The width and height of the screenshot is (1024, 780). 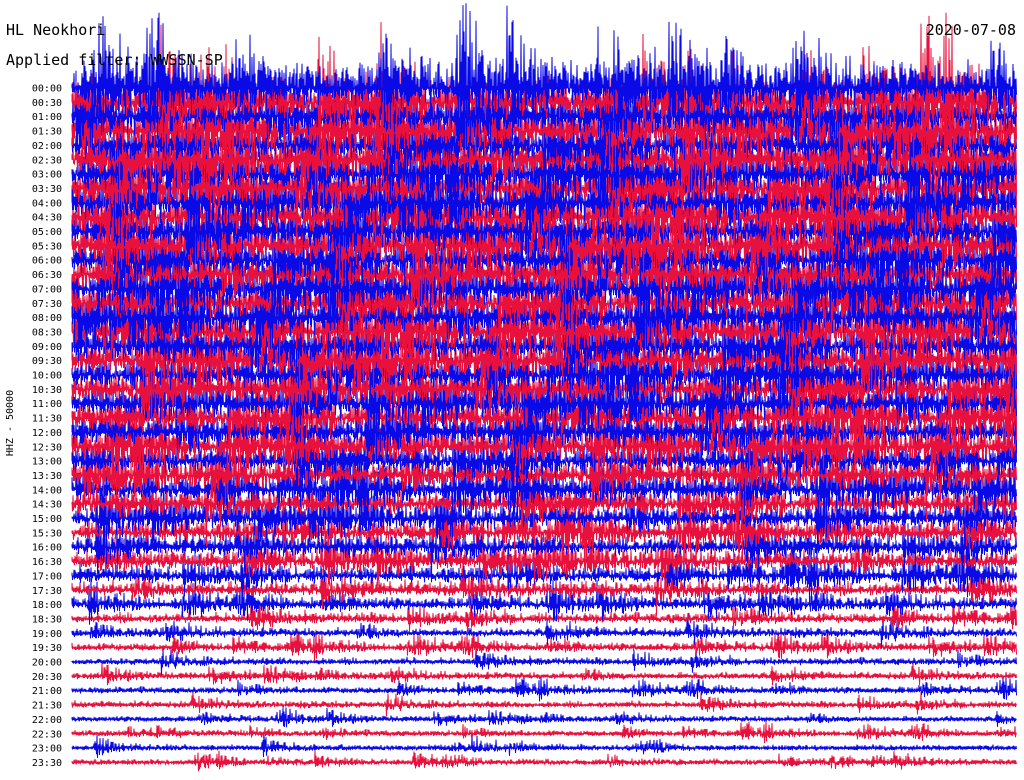 What do you see at coordinates (47, 304) in the screenshot?
I see `row-label: 07:30` at bounding box center [47, 304].